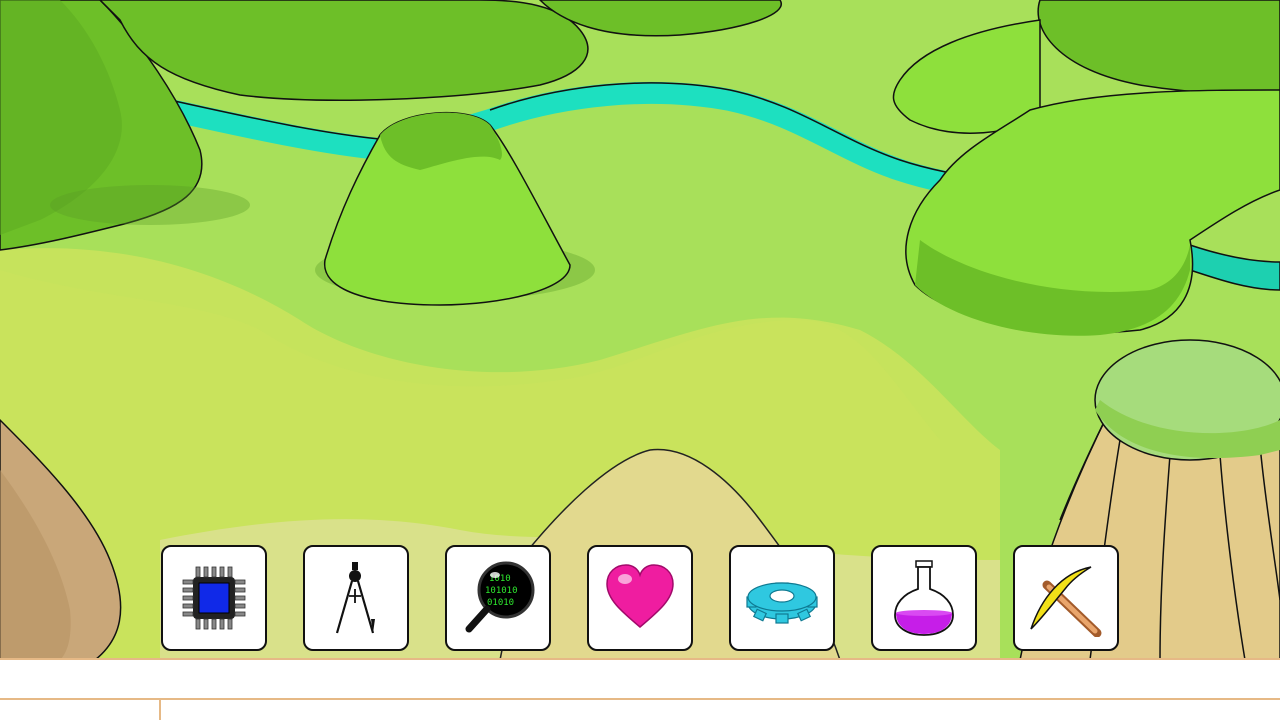  What do you see at coordinates (1066, 601) in the screenshot?
I see `pickaxe-icon` at bounding box center [1066, 601].